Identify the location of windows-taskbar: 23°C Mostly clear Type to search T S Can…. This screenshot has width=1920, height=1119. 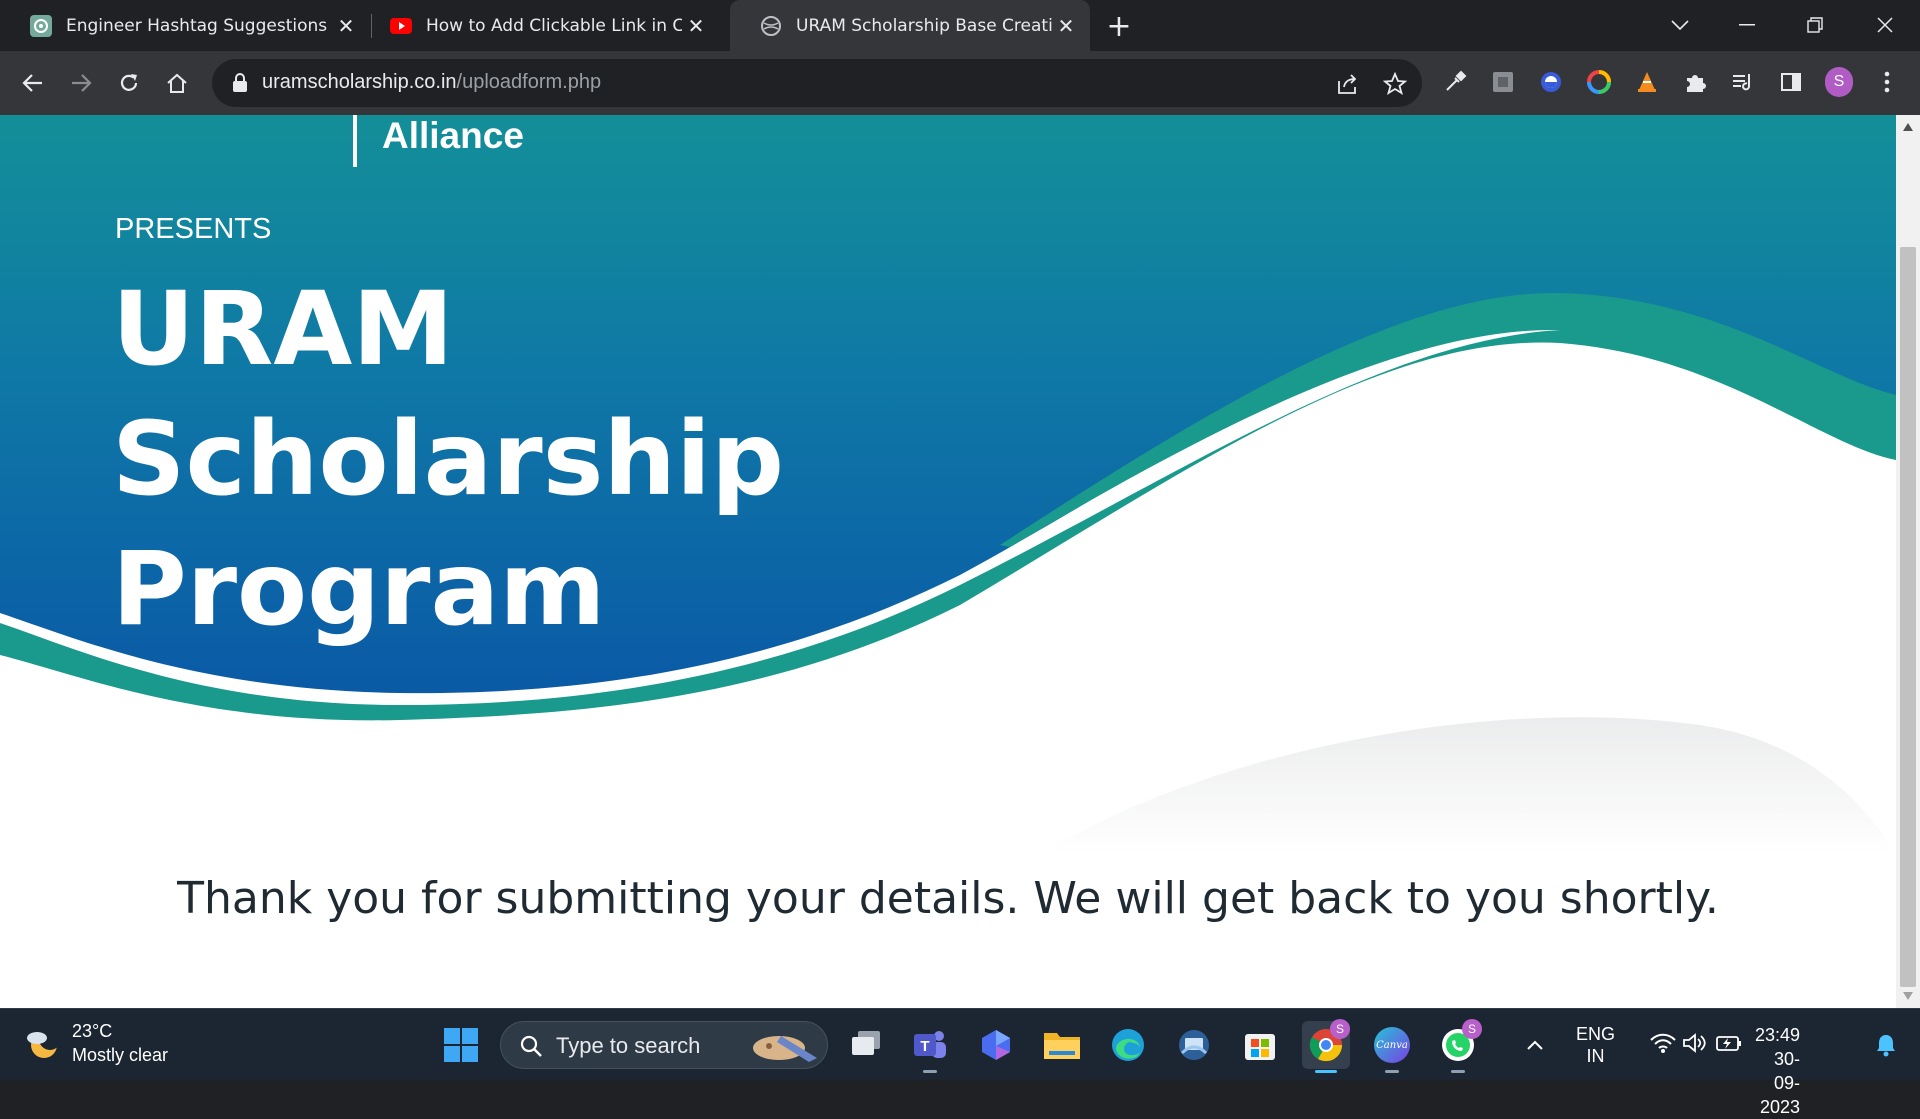
(960, 1062).